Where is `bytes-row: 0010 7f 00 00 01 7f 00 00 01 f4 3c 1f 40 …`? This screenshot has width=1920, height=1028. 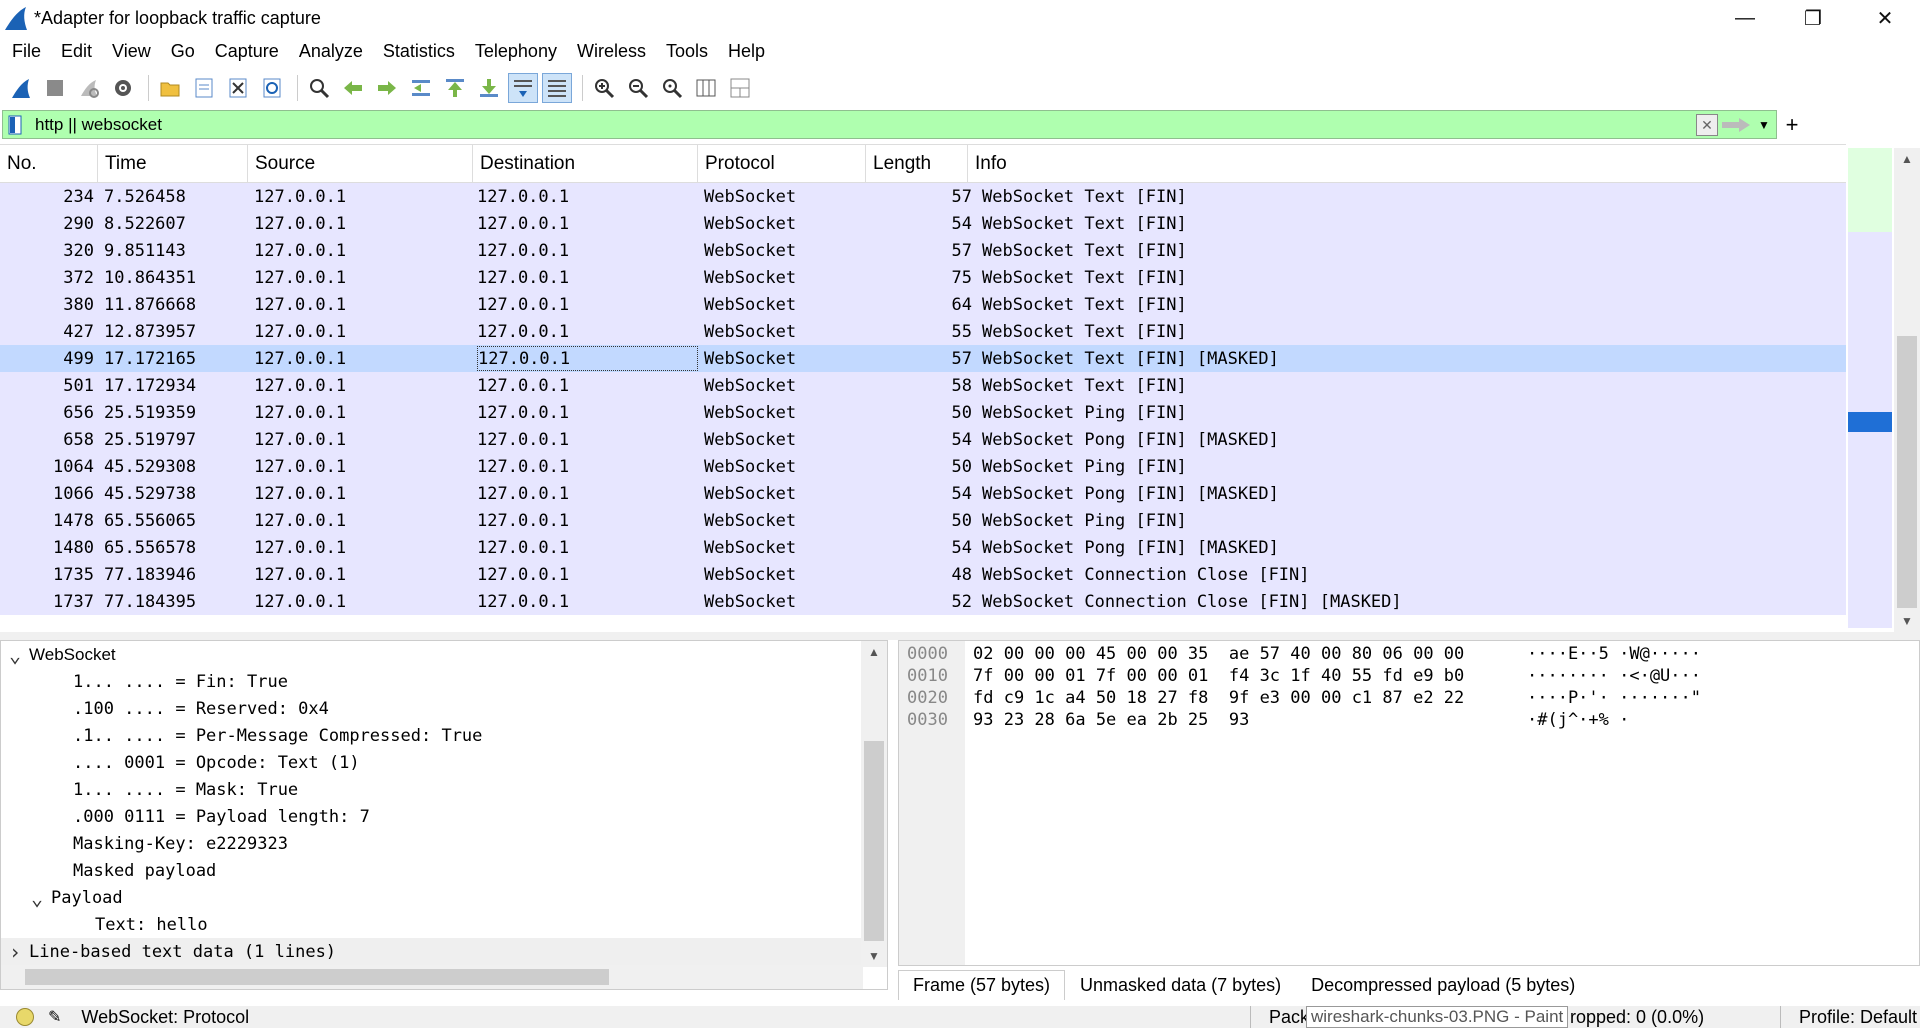
bytes-row: 0010 7f 00 00 01 7f 00 00 01 f4 3c 1f 40 … is located at coordinates (1300, 676).